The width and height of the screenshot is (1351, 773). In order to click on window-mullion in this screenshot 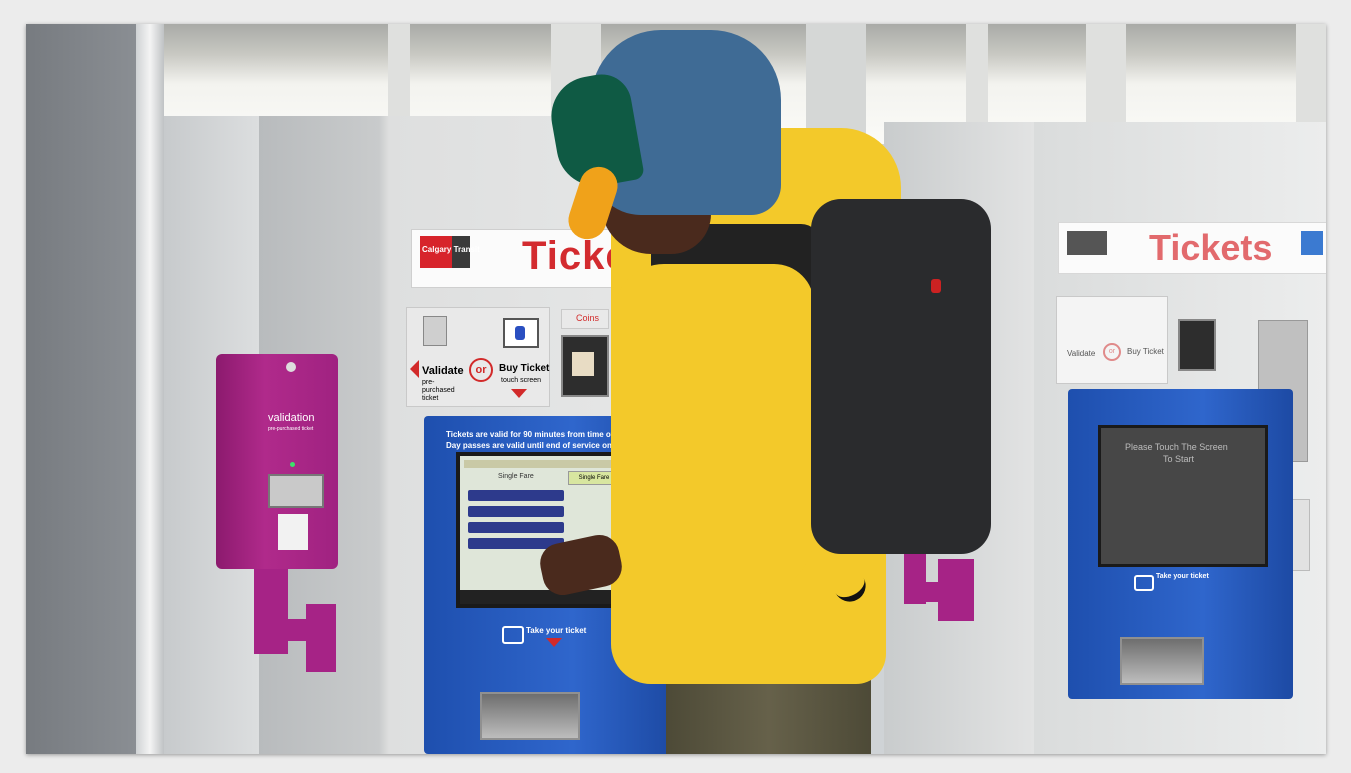, I will do `click(1311, 74)`.